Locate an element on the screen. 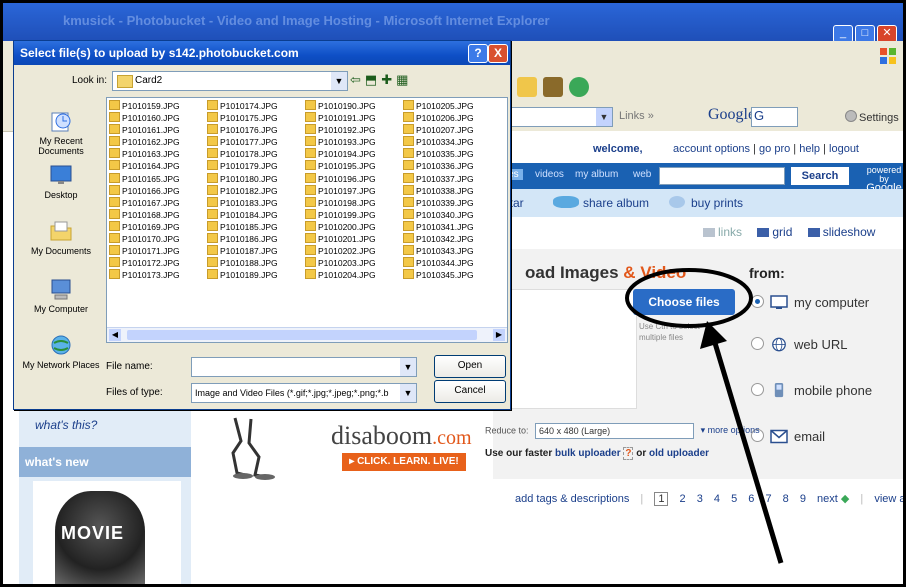  scroll-right-icon: ▶ is located at coordinates (499, 335).